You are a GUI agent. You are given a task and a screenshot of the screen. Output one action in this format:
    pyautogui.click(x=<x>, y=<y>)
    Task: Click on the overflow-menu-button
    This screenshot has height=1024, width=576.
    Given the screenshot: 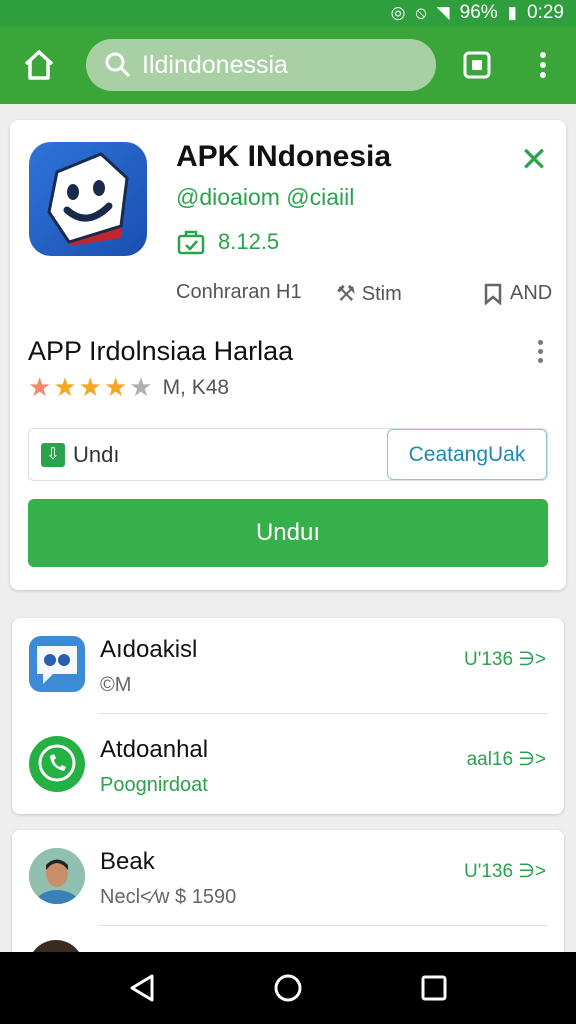 What is the action you would take?
    pyautogui.click(x=543, y=65)
    